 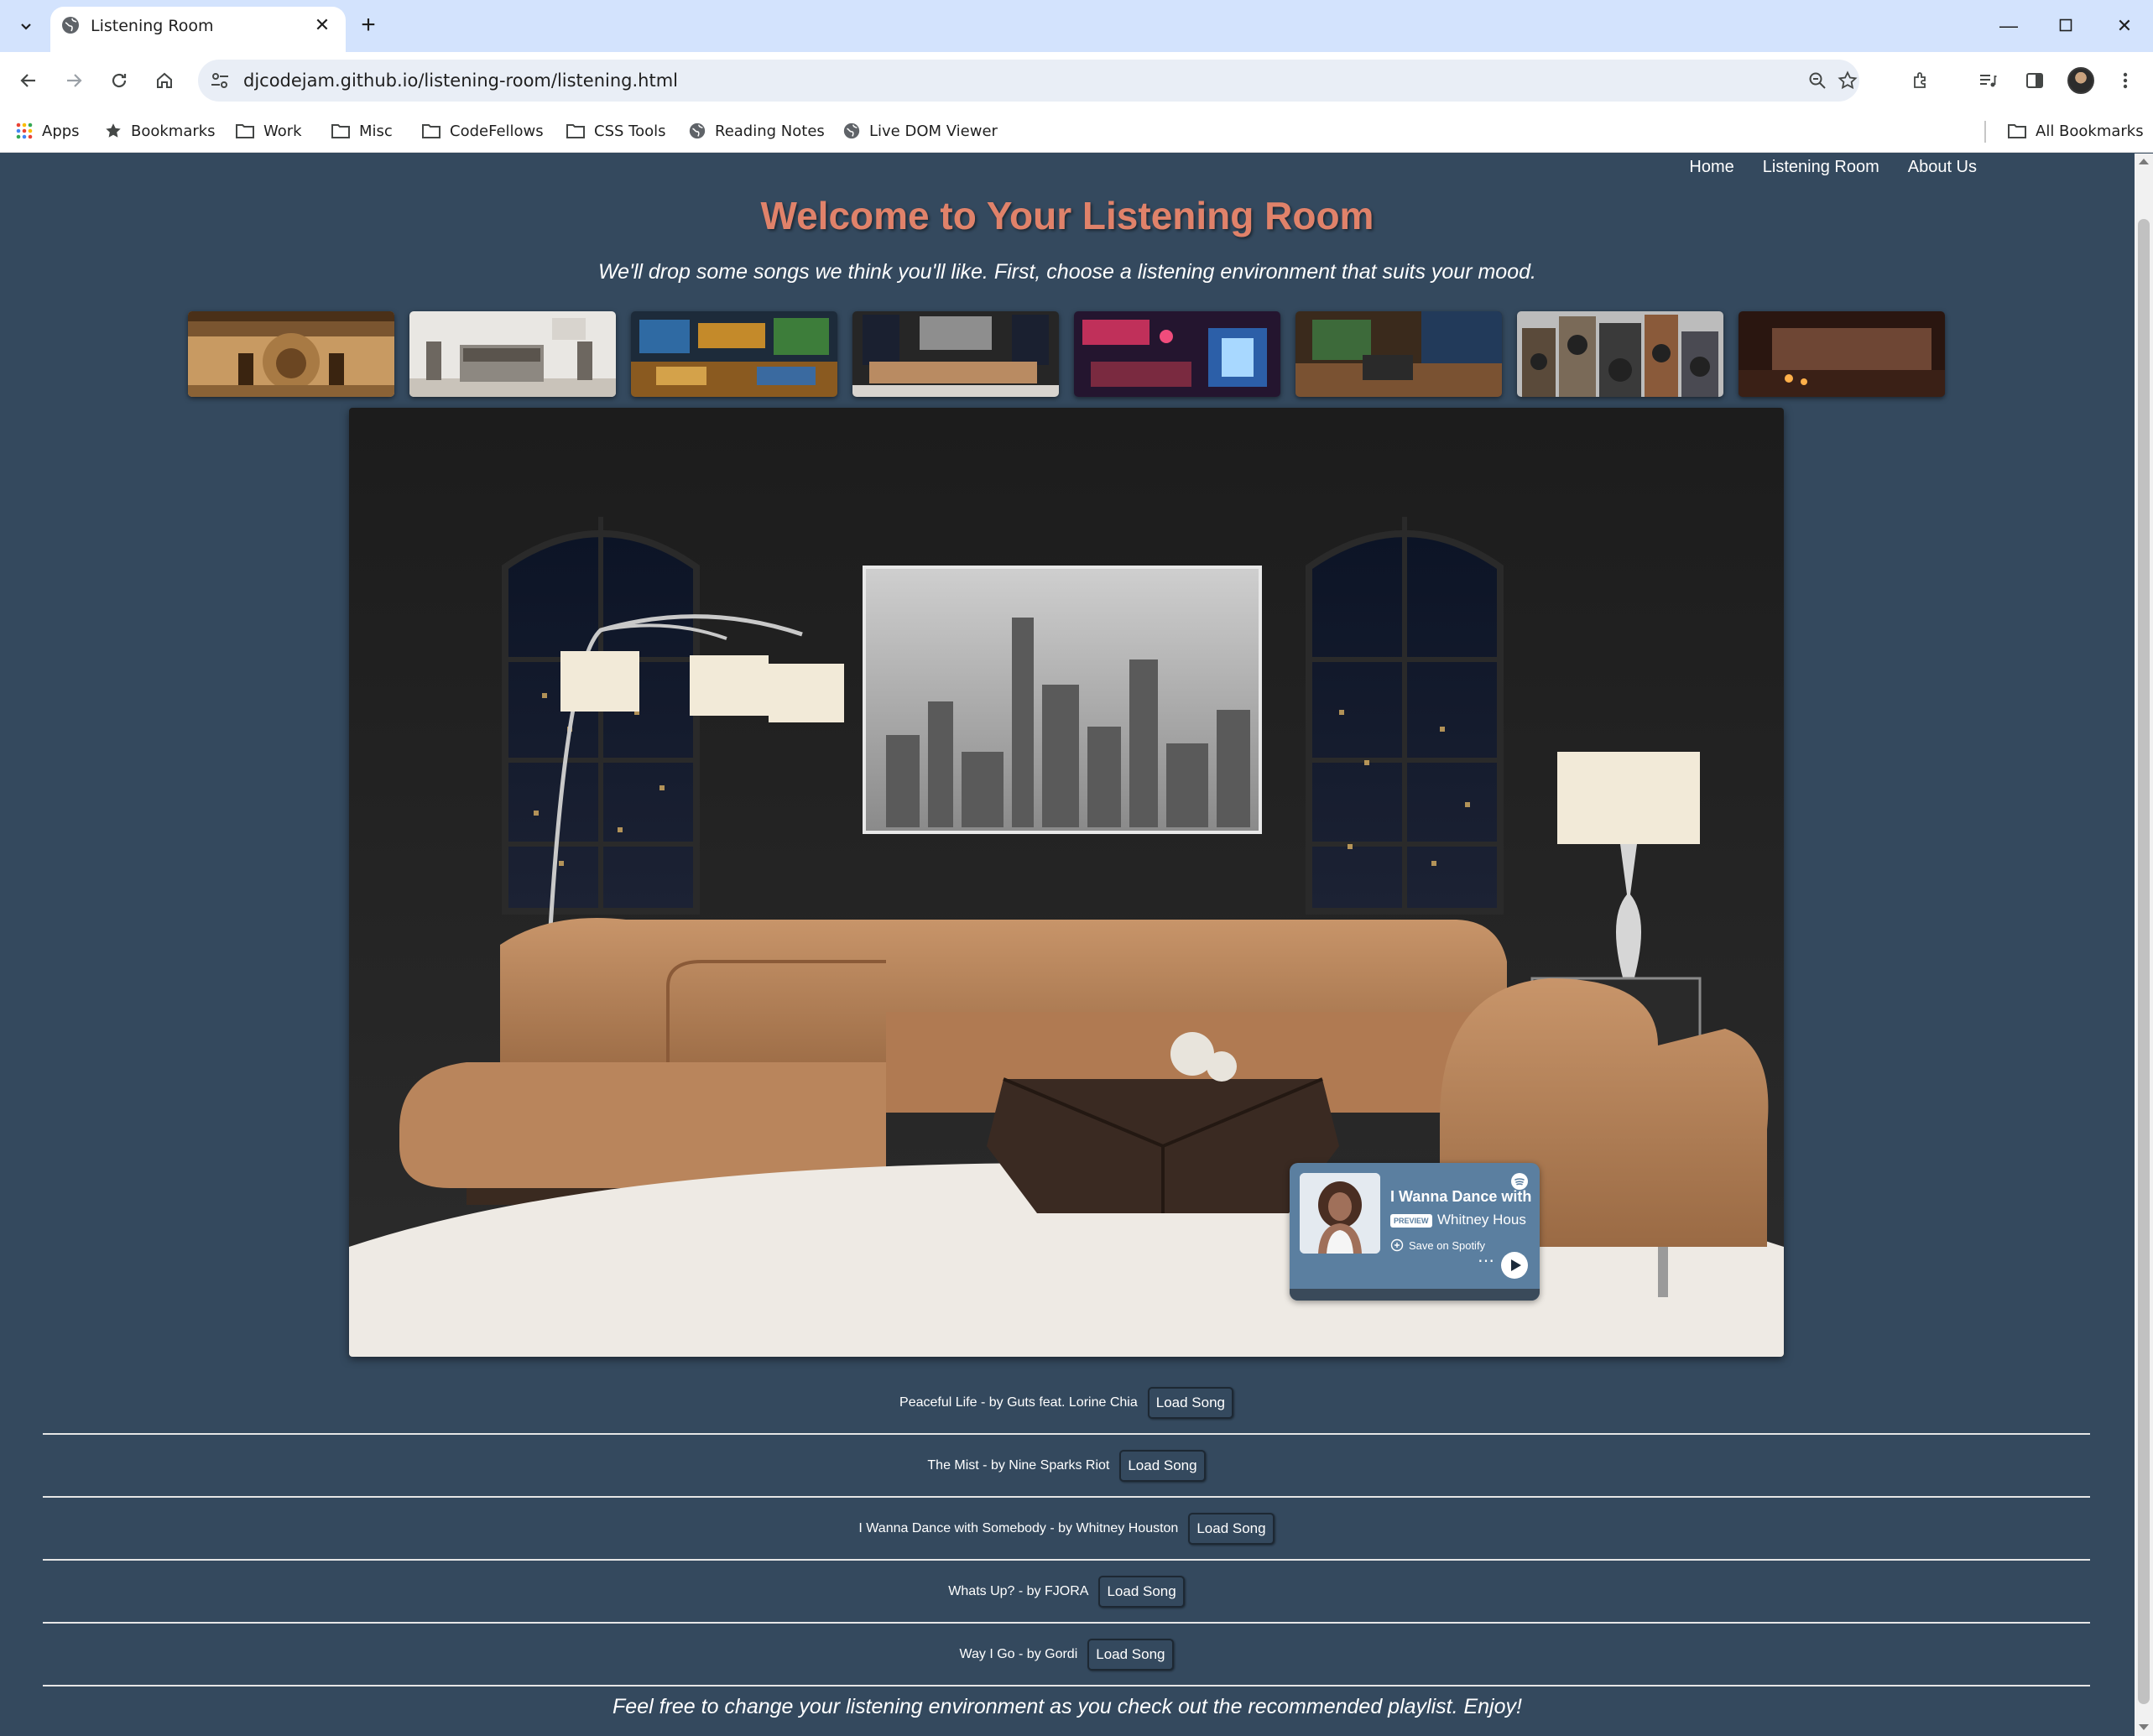 I want to click on close-tab-icon: ✕, so click(x=322, y=25).